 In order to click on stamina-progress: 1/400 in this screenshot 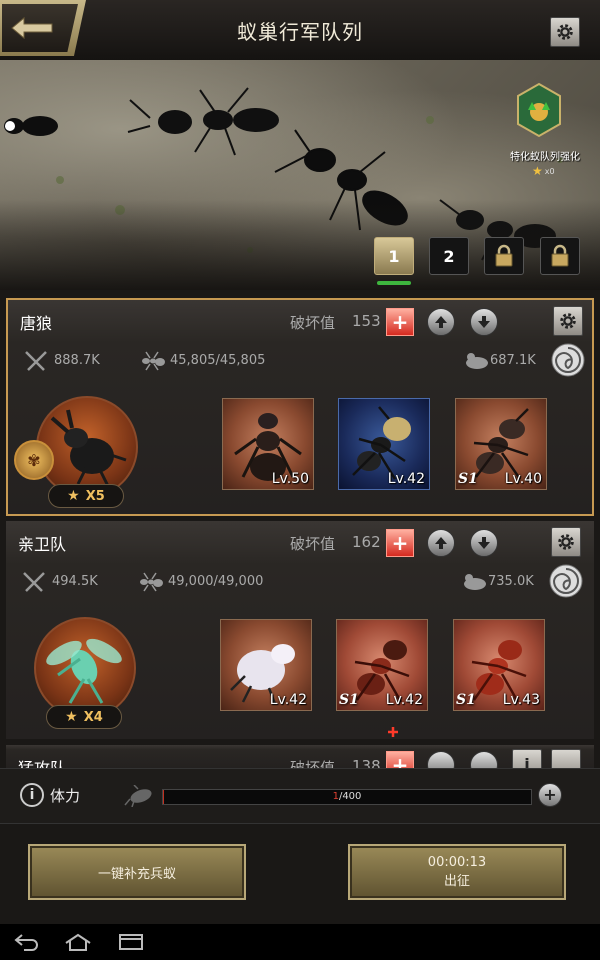, I will do `click(347, 797)`.